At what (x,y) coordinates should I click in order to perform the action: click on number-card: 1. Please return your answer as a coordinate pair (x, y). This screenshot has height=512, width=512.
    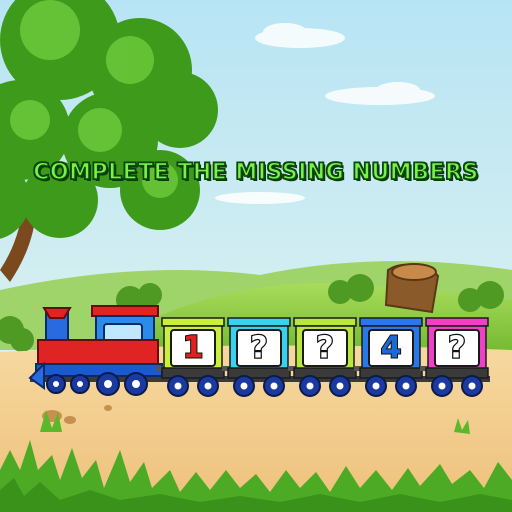
    Looking at the image, I should click on (193, 348).